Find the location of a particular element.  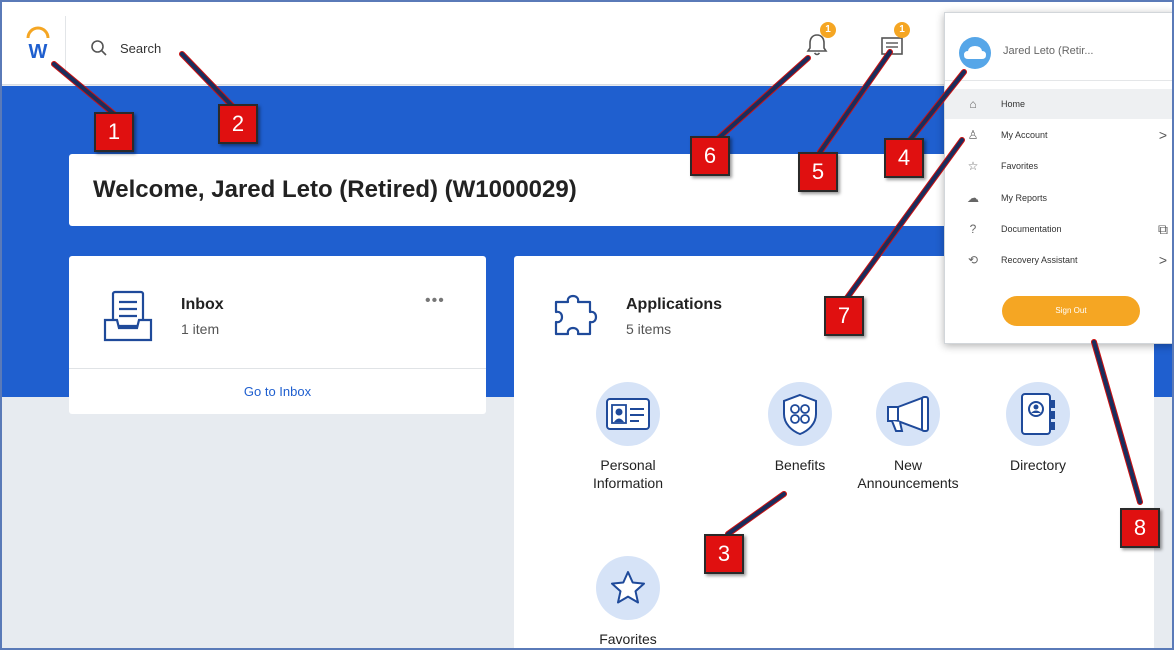

cloud-icon: ☁ is located at coordinates (973, 198).